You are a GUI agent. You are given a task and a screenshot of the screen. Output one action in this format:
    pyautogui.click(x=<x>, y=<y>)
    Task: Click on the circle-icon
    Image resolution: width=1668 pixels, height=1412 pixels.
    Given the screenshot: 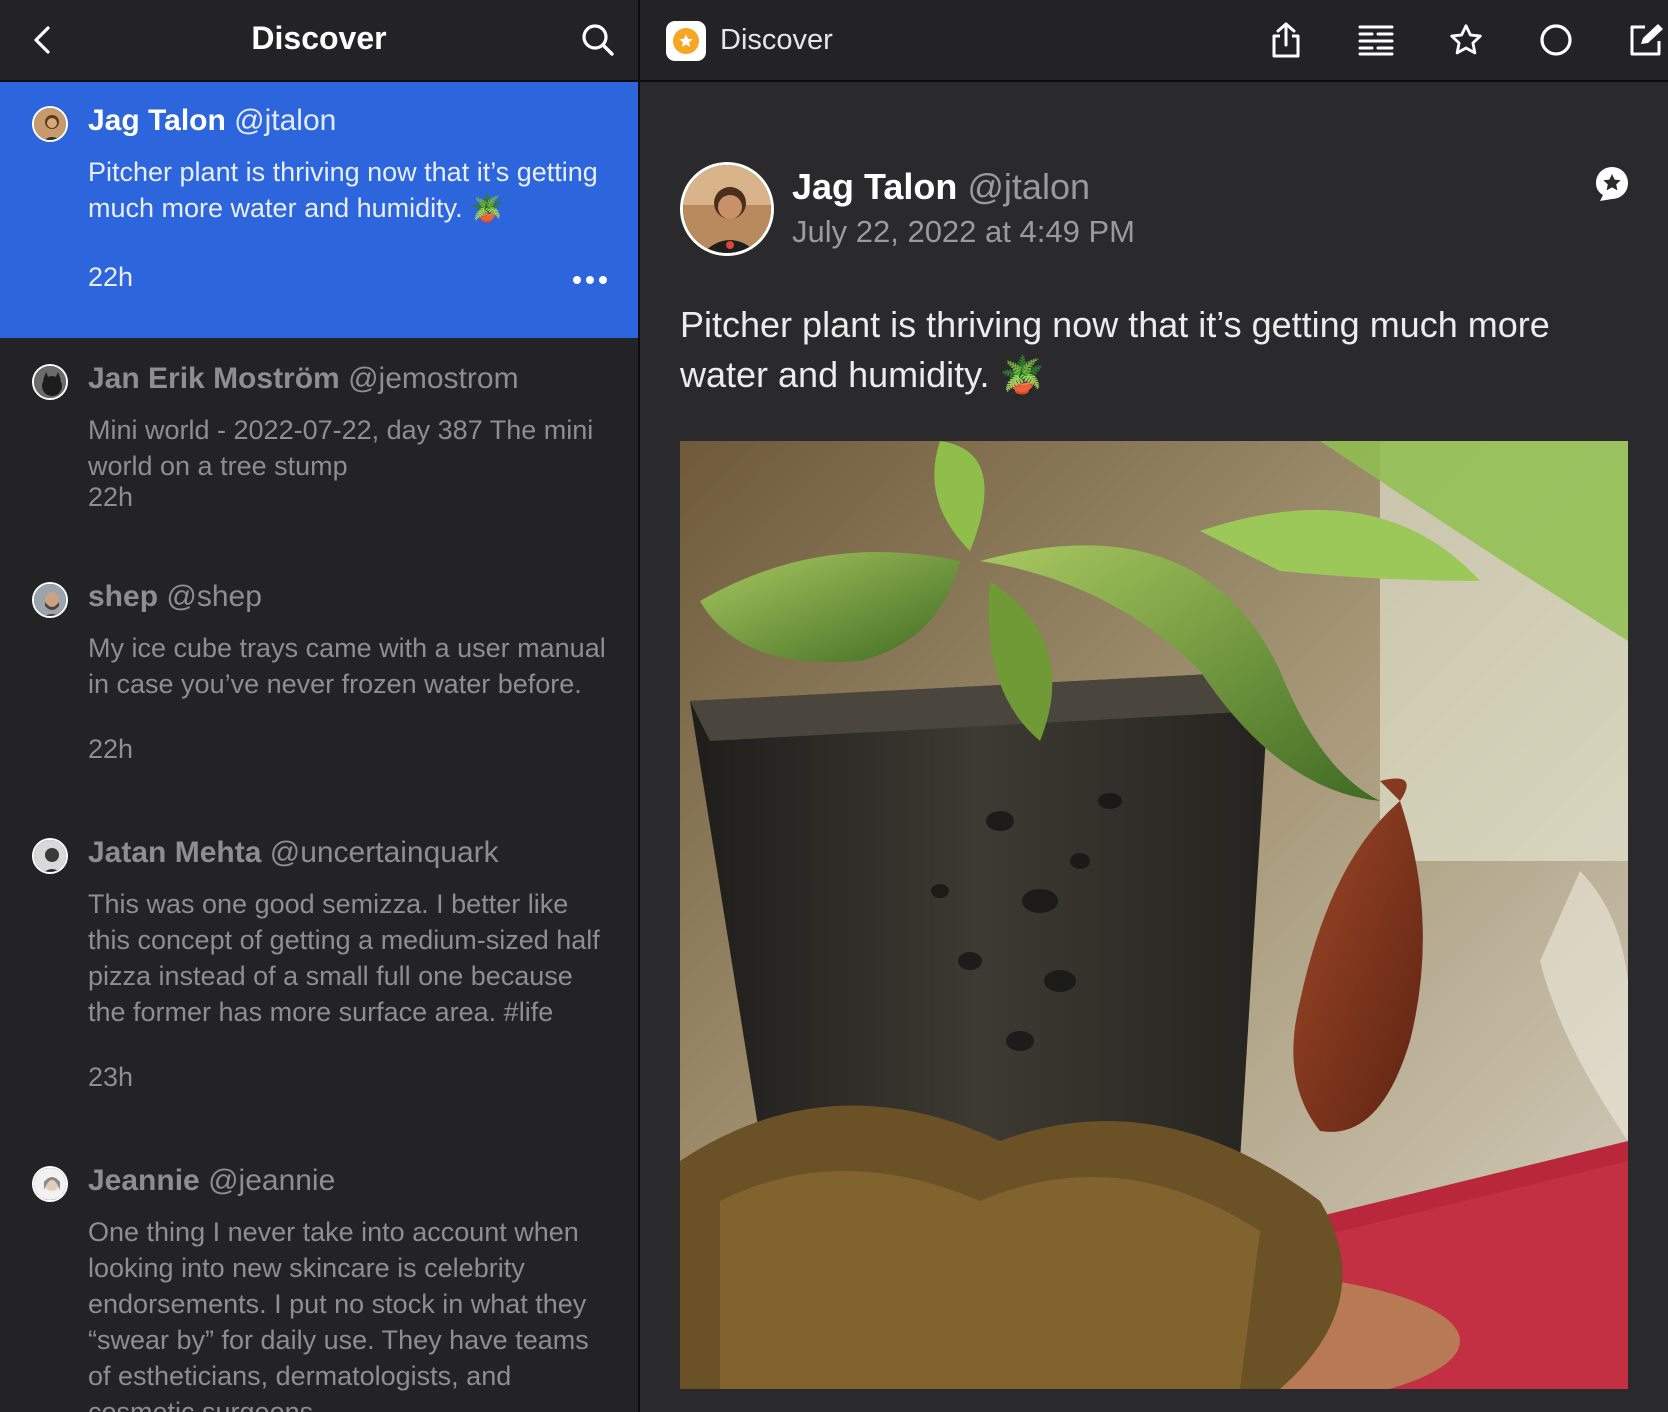 What is the action you would take?
    pyautogui.click(x=1556, y=40)
    